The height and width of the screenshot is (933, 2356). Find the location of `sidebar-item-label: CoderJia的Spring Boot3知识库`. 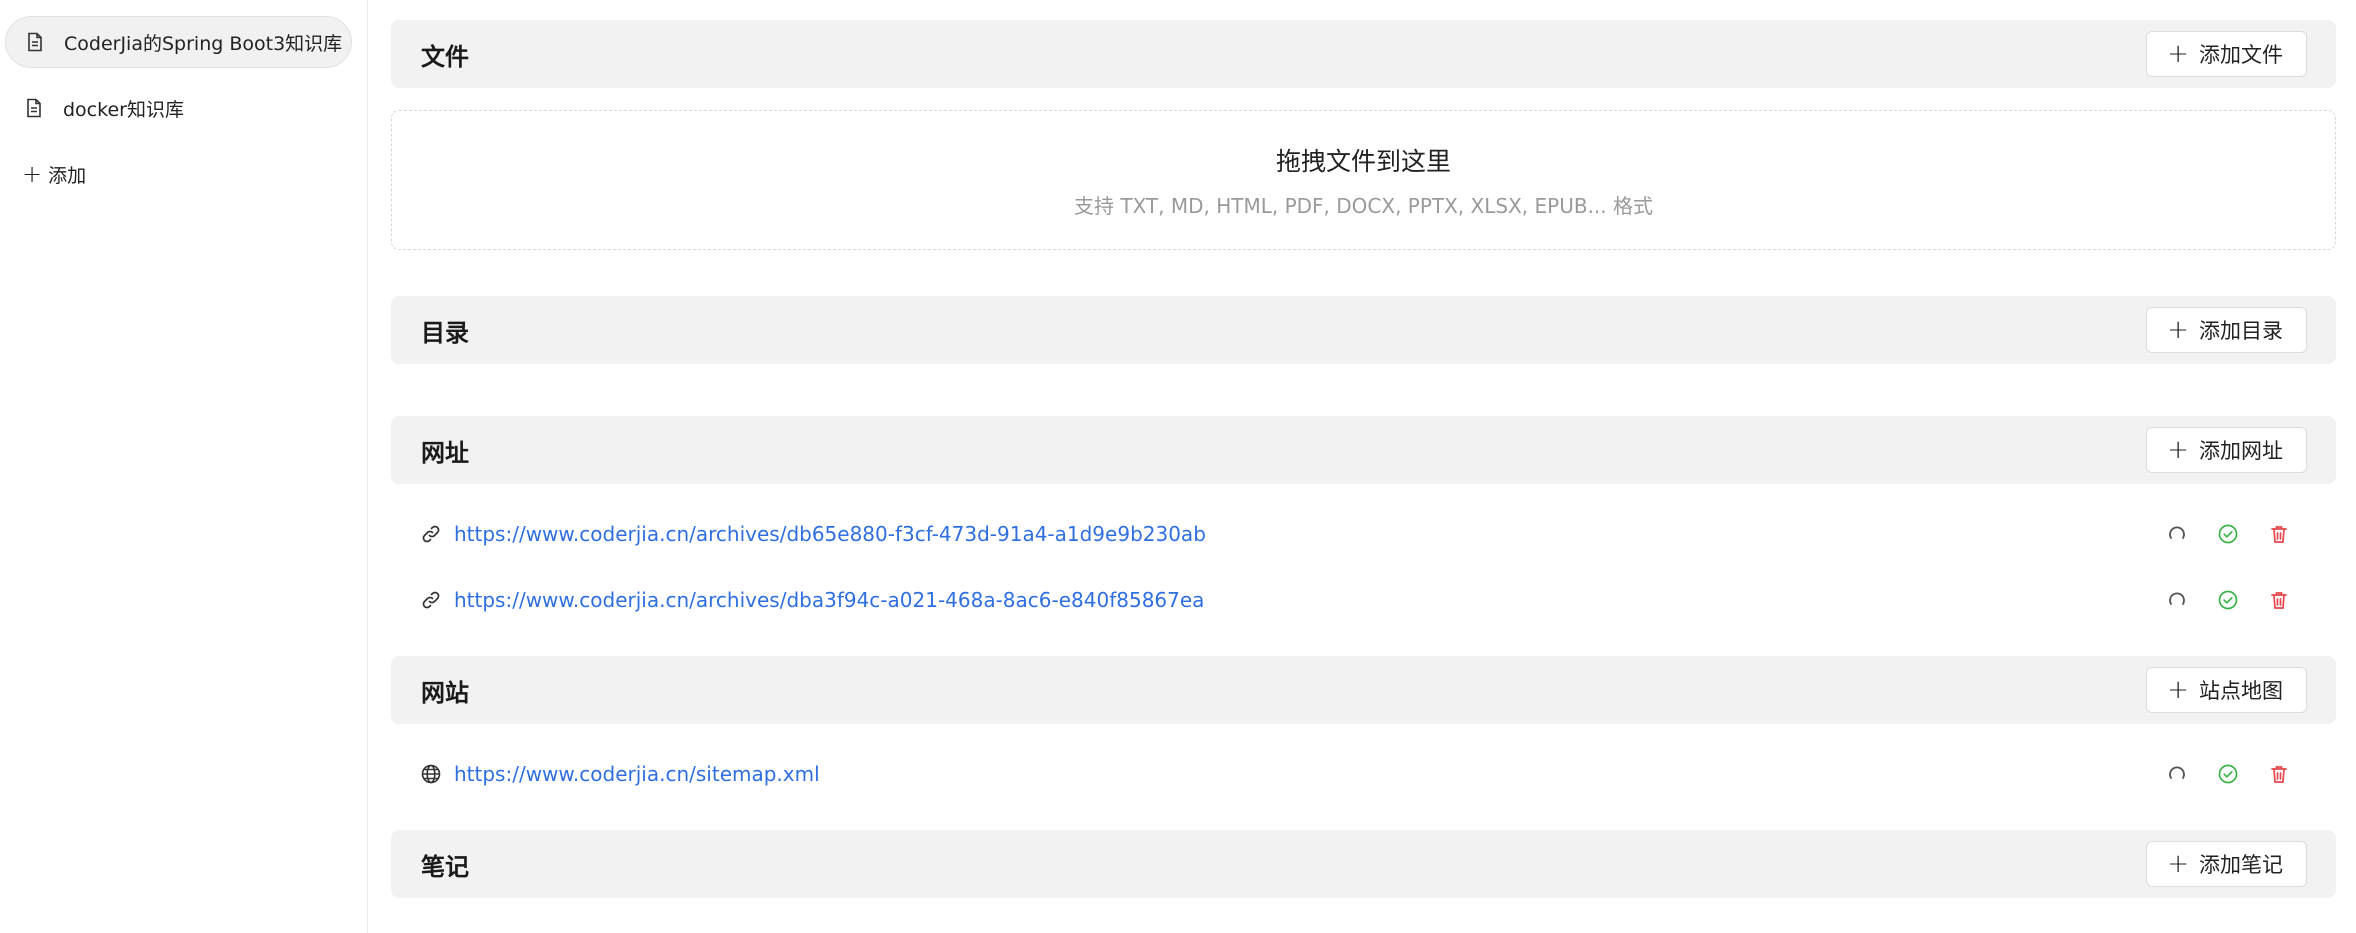

sidebar-item-label: CoderJia的Spring Boot3知识库 is located at coordinates (203, 43).